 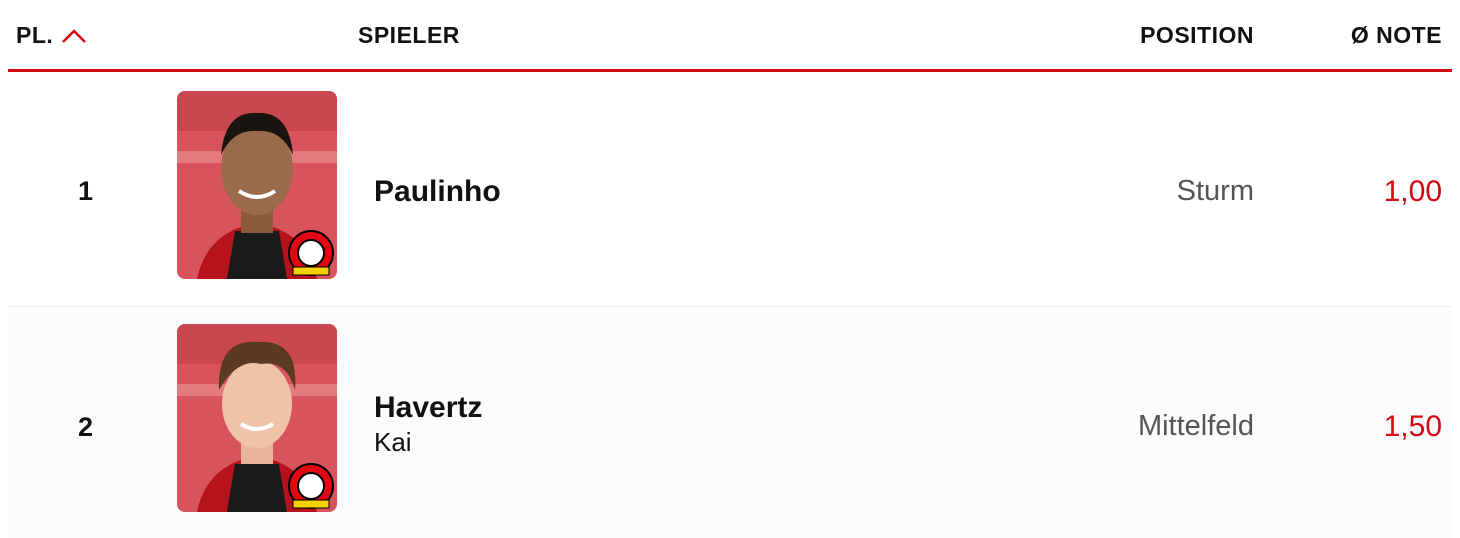 What do you see at coordinates (86, 427) in the screenshot?
I see `rank-value: 2` at bounding box center [86, 427].